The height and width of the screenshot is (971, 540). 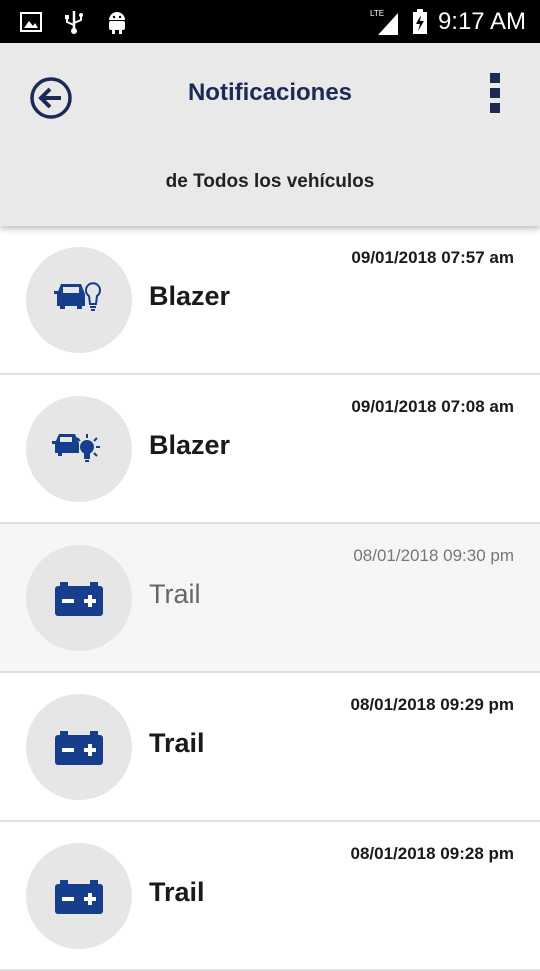 What do you see at coordinates (31, 22) in the screenshot?
I see `image-icon` at bounding box center [31, 22].